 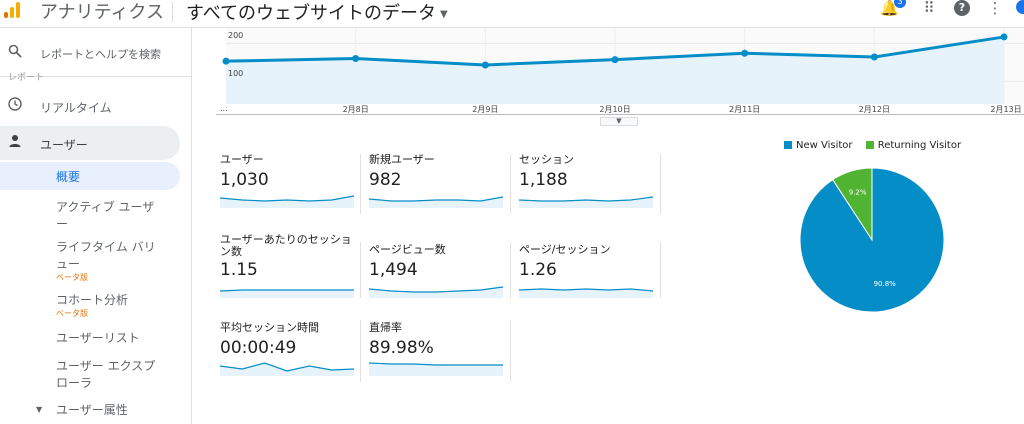 What do you see at coordinates (385, 327) in the screenshot?
I see `metric-label: 直帰率` at bounding box center [385, 327].